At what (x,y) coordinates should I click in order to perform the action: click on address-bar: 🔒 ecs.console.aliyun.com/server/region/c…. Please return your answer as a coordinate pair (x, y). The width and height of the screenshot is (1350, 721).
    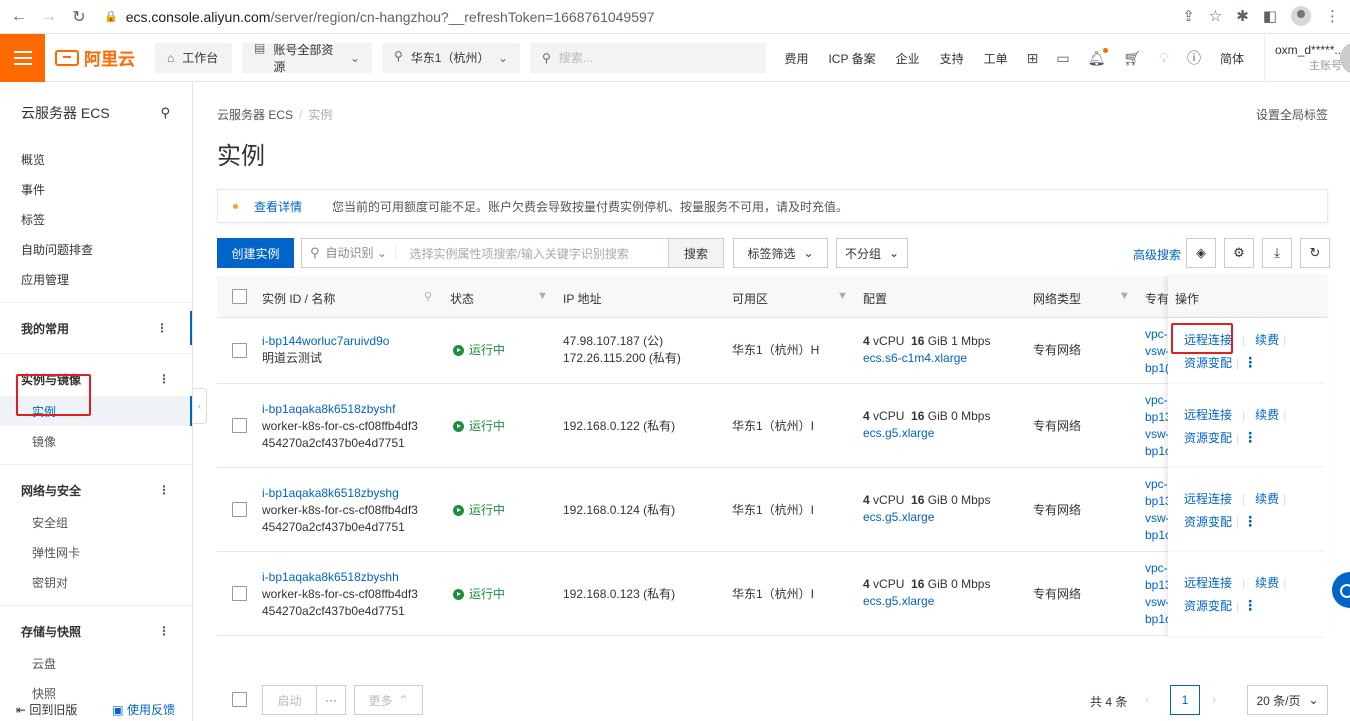
    Looking at the image, I should click on (379, 17).